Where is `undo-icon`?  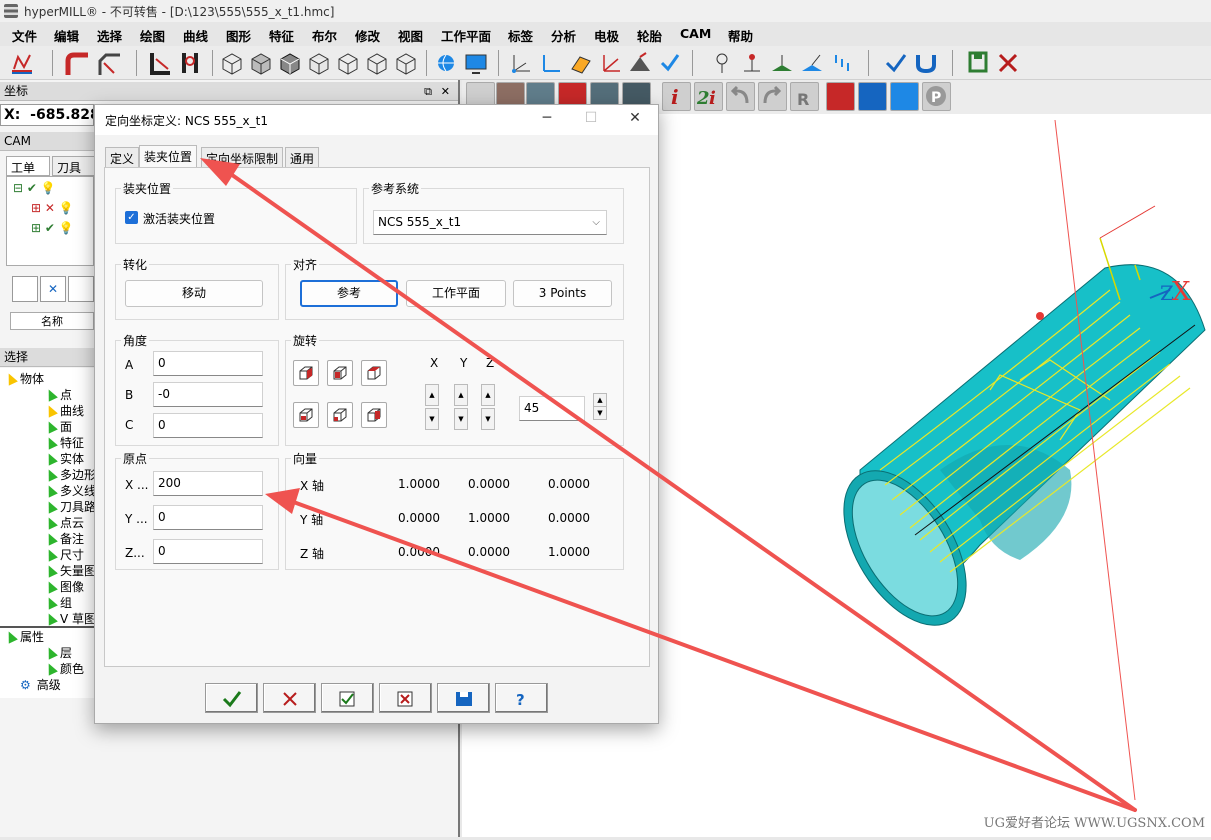 undo-icon is located at coordinates (740, 96).